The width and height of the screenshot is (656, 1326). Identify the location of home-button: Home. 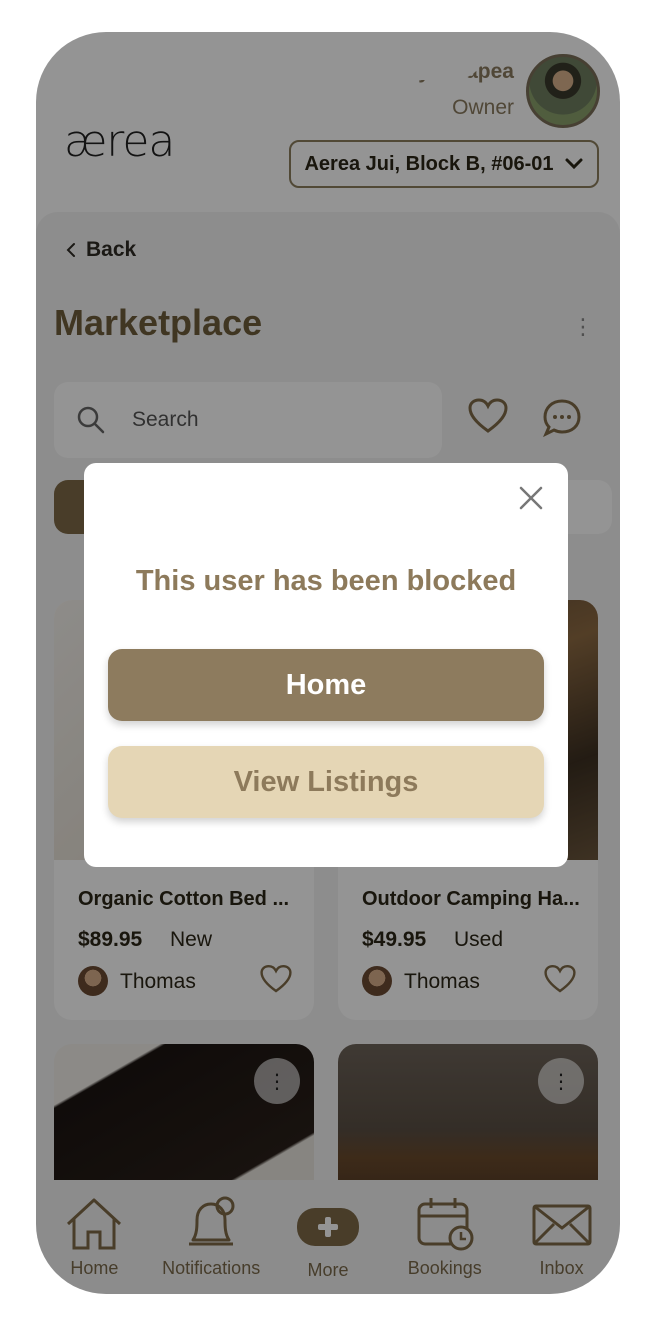
(326, 685).